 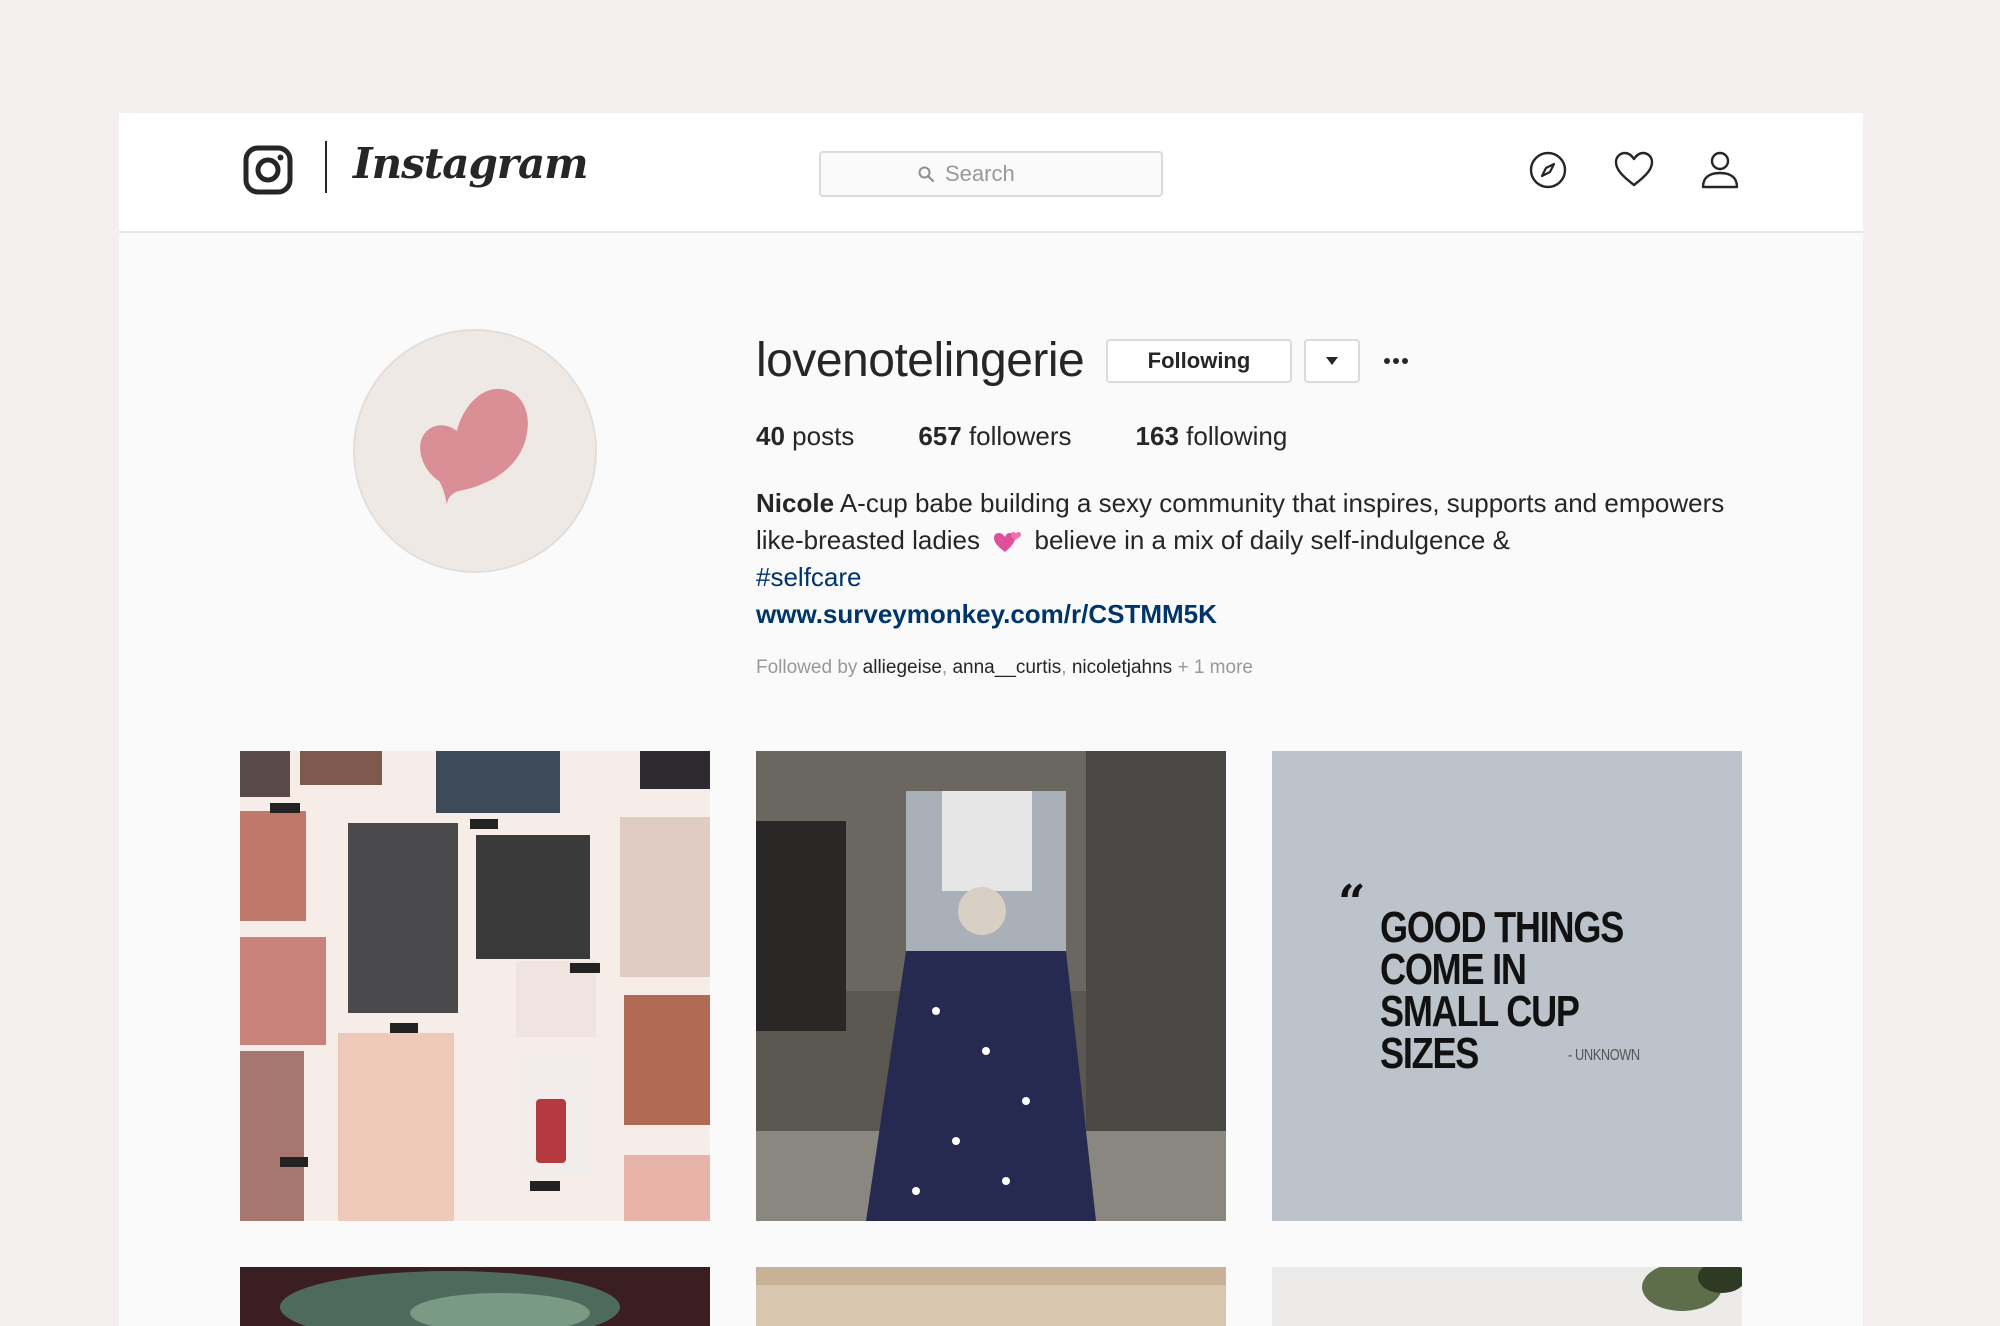 I want to click on posts-stat: 40 posts, so click(x=805, y=436).